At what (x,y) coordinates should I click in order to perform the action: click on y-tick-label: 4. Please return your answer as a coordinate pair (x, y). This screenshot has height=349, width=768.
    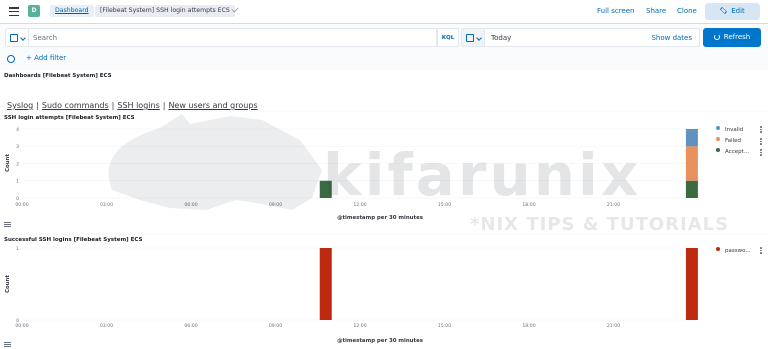
    Looking at the image, I should click on (17, 130).